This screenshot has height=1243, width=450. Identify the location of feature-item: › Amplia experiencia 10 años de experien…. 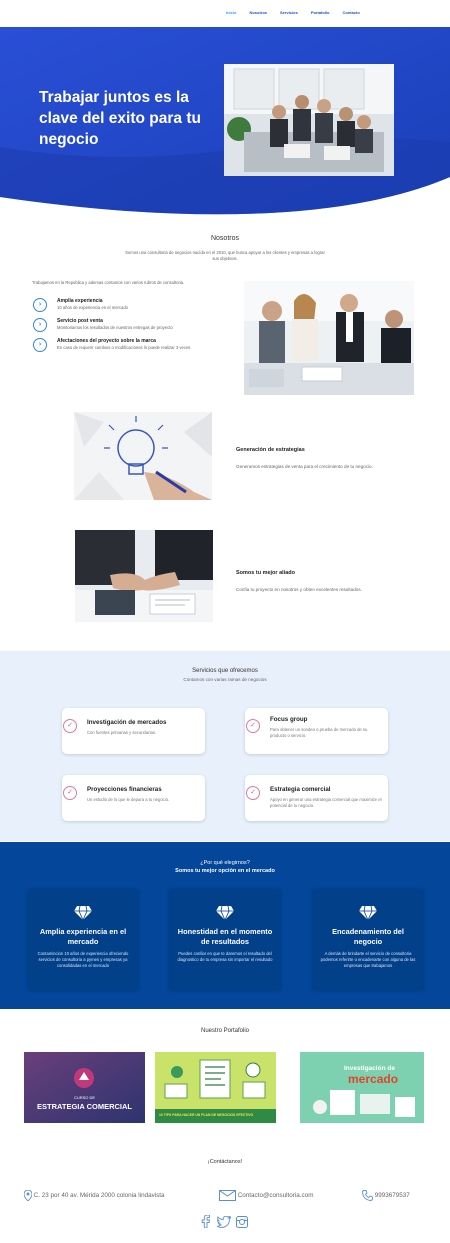
(138, 306).